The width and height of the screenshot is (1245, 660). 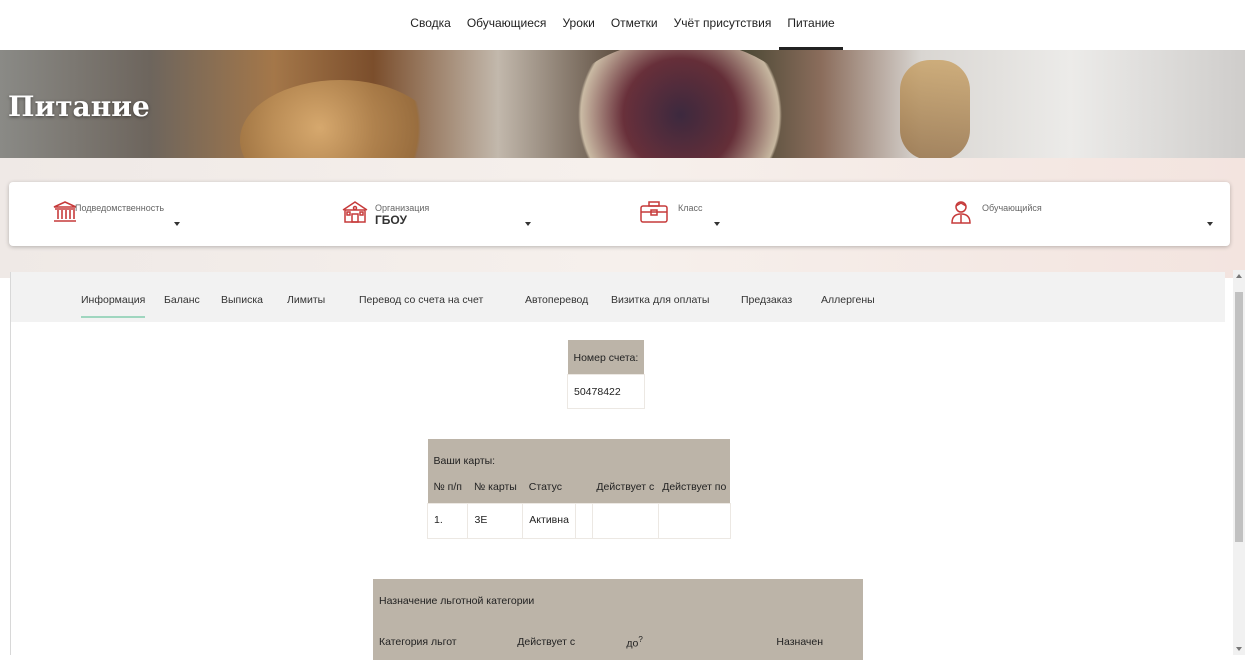 I want to click on tab-balance: Баланс, so click(x=182, y=300).